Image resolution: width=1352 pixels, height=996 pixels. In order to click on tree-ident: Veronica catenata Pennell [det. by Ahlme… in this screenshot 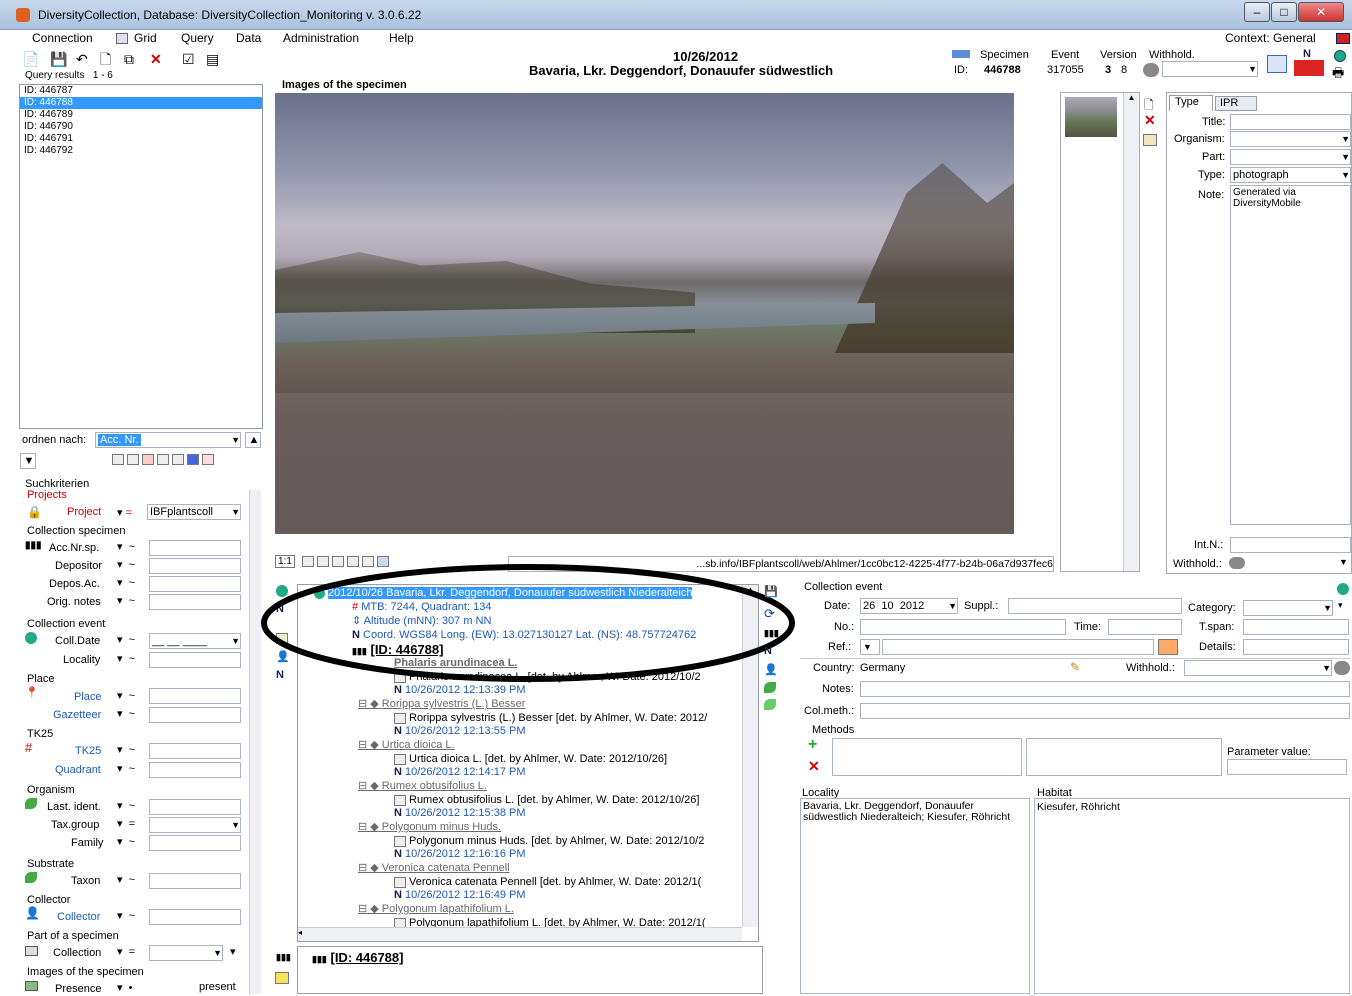, I will do `click(547, 882)`.